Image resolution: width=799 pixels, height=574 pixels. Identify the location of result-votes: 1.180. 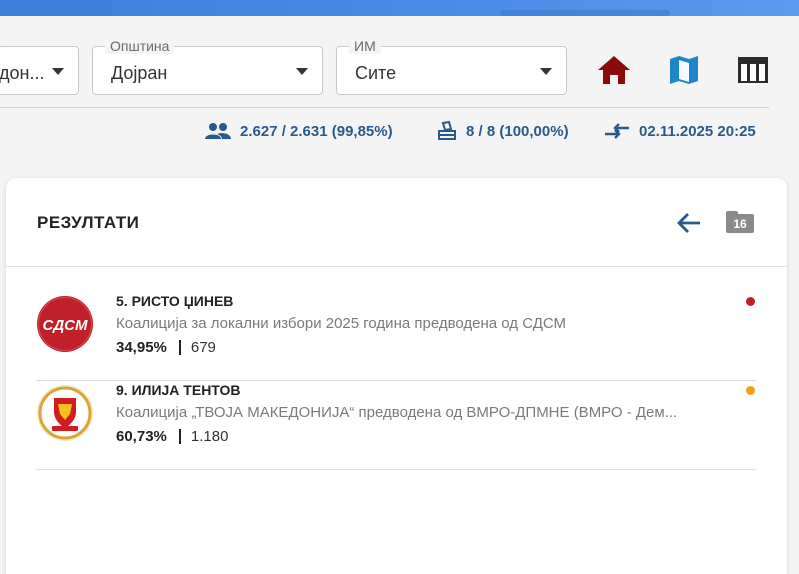
(209, 436).